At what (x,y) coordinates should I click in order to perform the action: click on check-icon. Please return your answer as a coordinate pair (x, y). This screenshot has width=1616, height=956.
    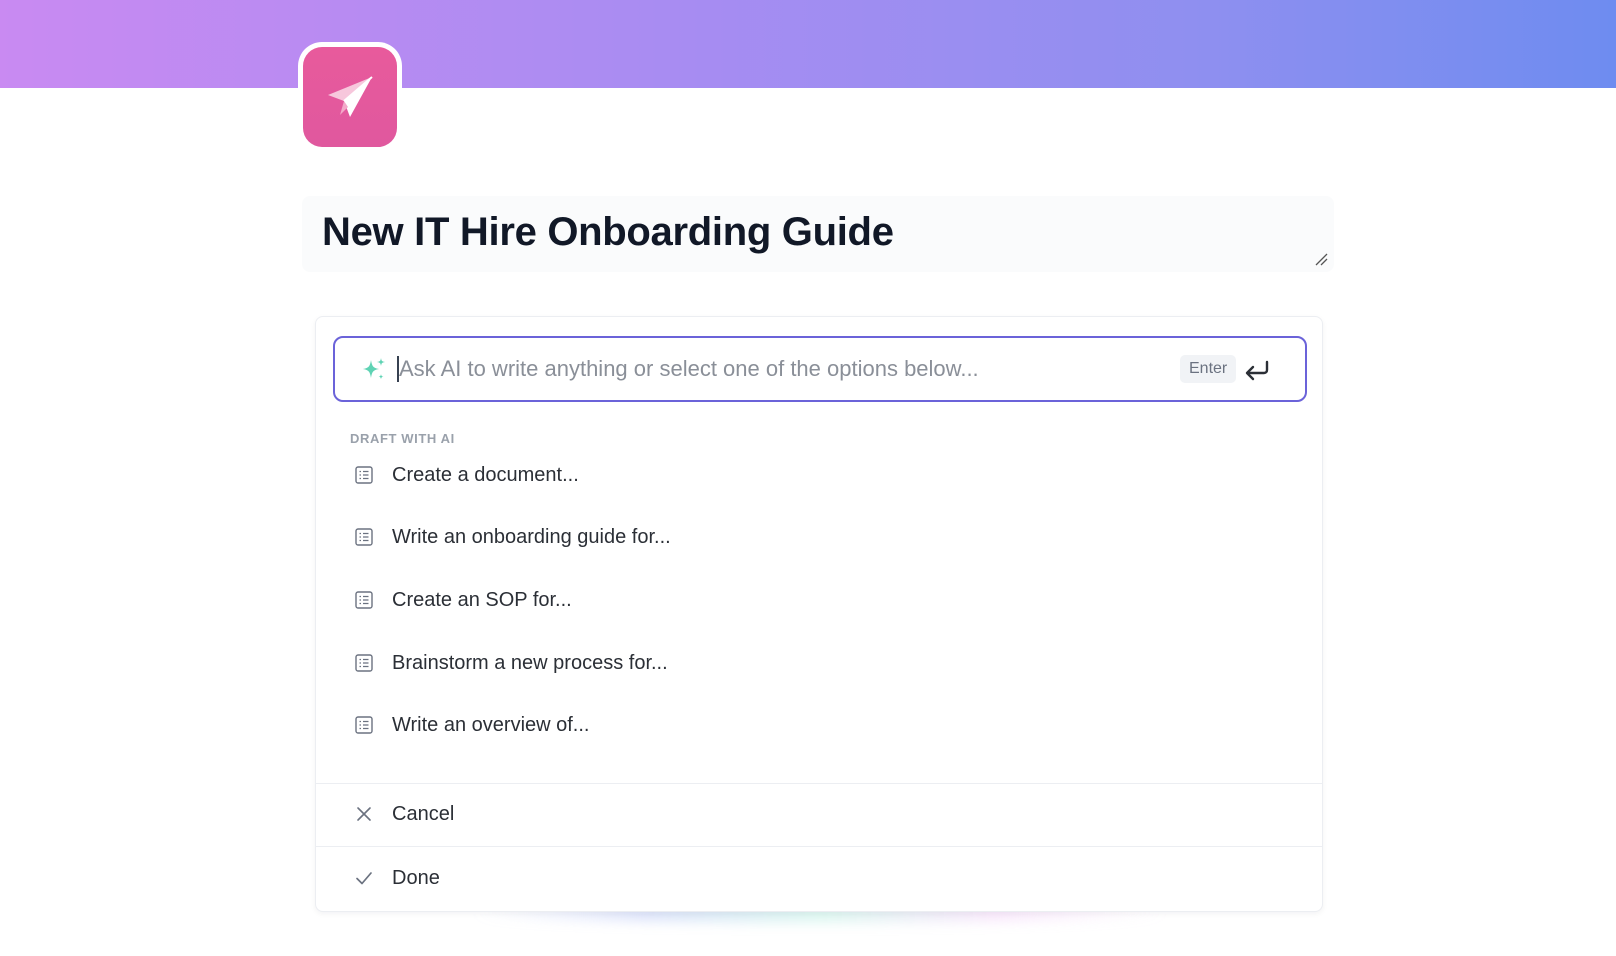
    Looking at the image, I should click on (364, 878).